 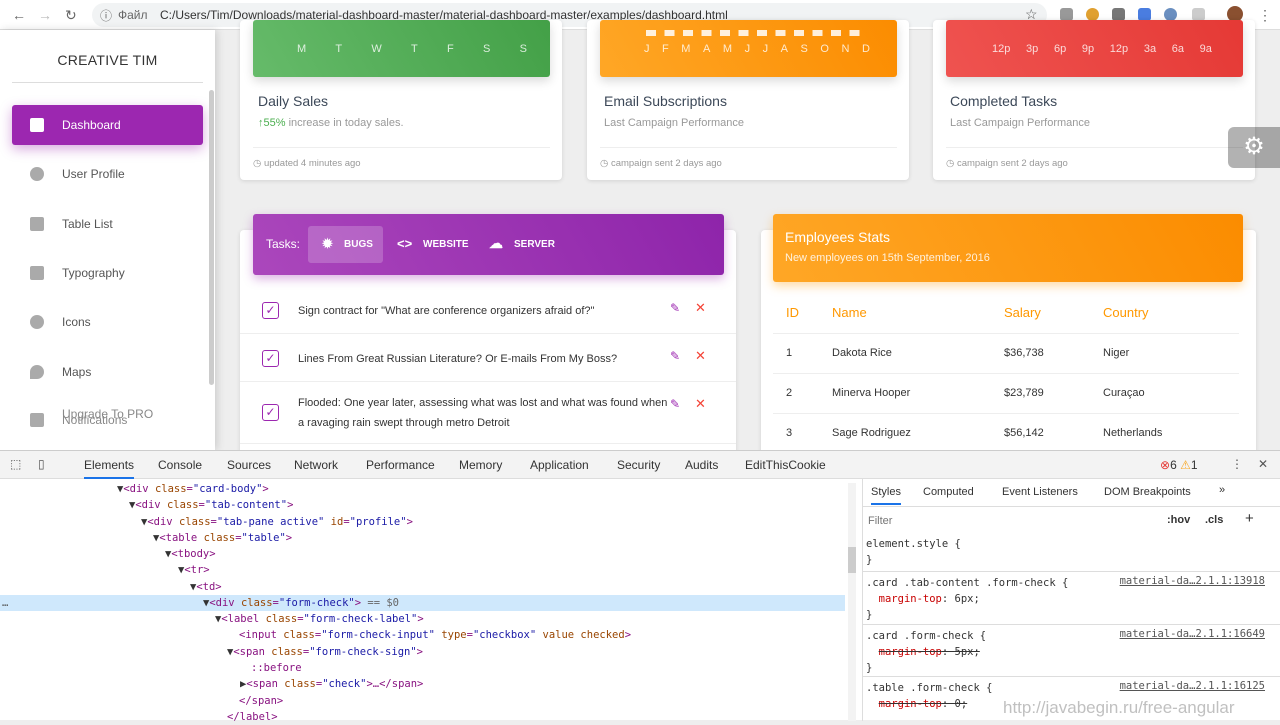 I want to click on brand-logo: CREATIVE TIM, so click(x=107, y=60).